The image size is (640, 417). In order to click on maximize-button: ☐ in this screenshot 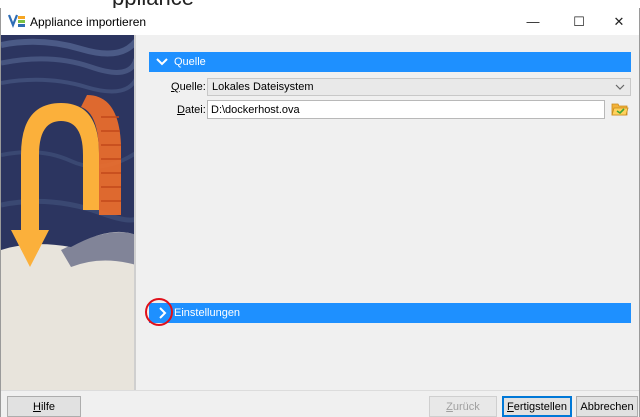, I will do `click(579, 21)`.